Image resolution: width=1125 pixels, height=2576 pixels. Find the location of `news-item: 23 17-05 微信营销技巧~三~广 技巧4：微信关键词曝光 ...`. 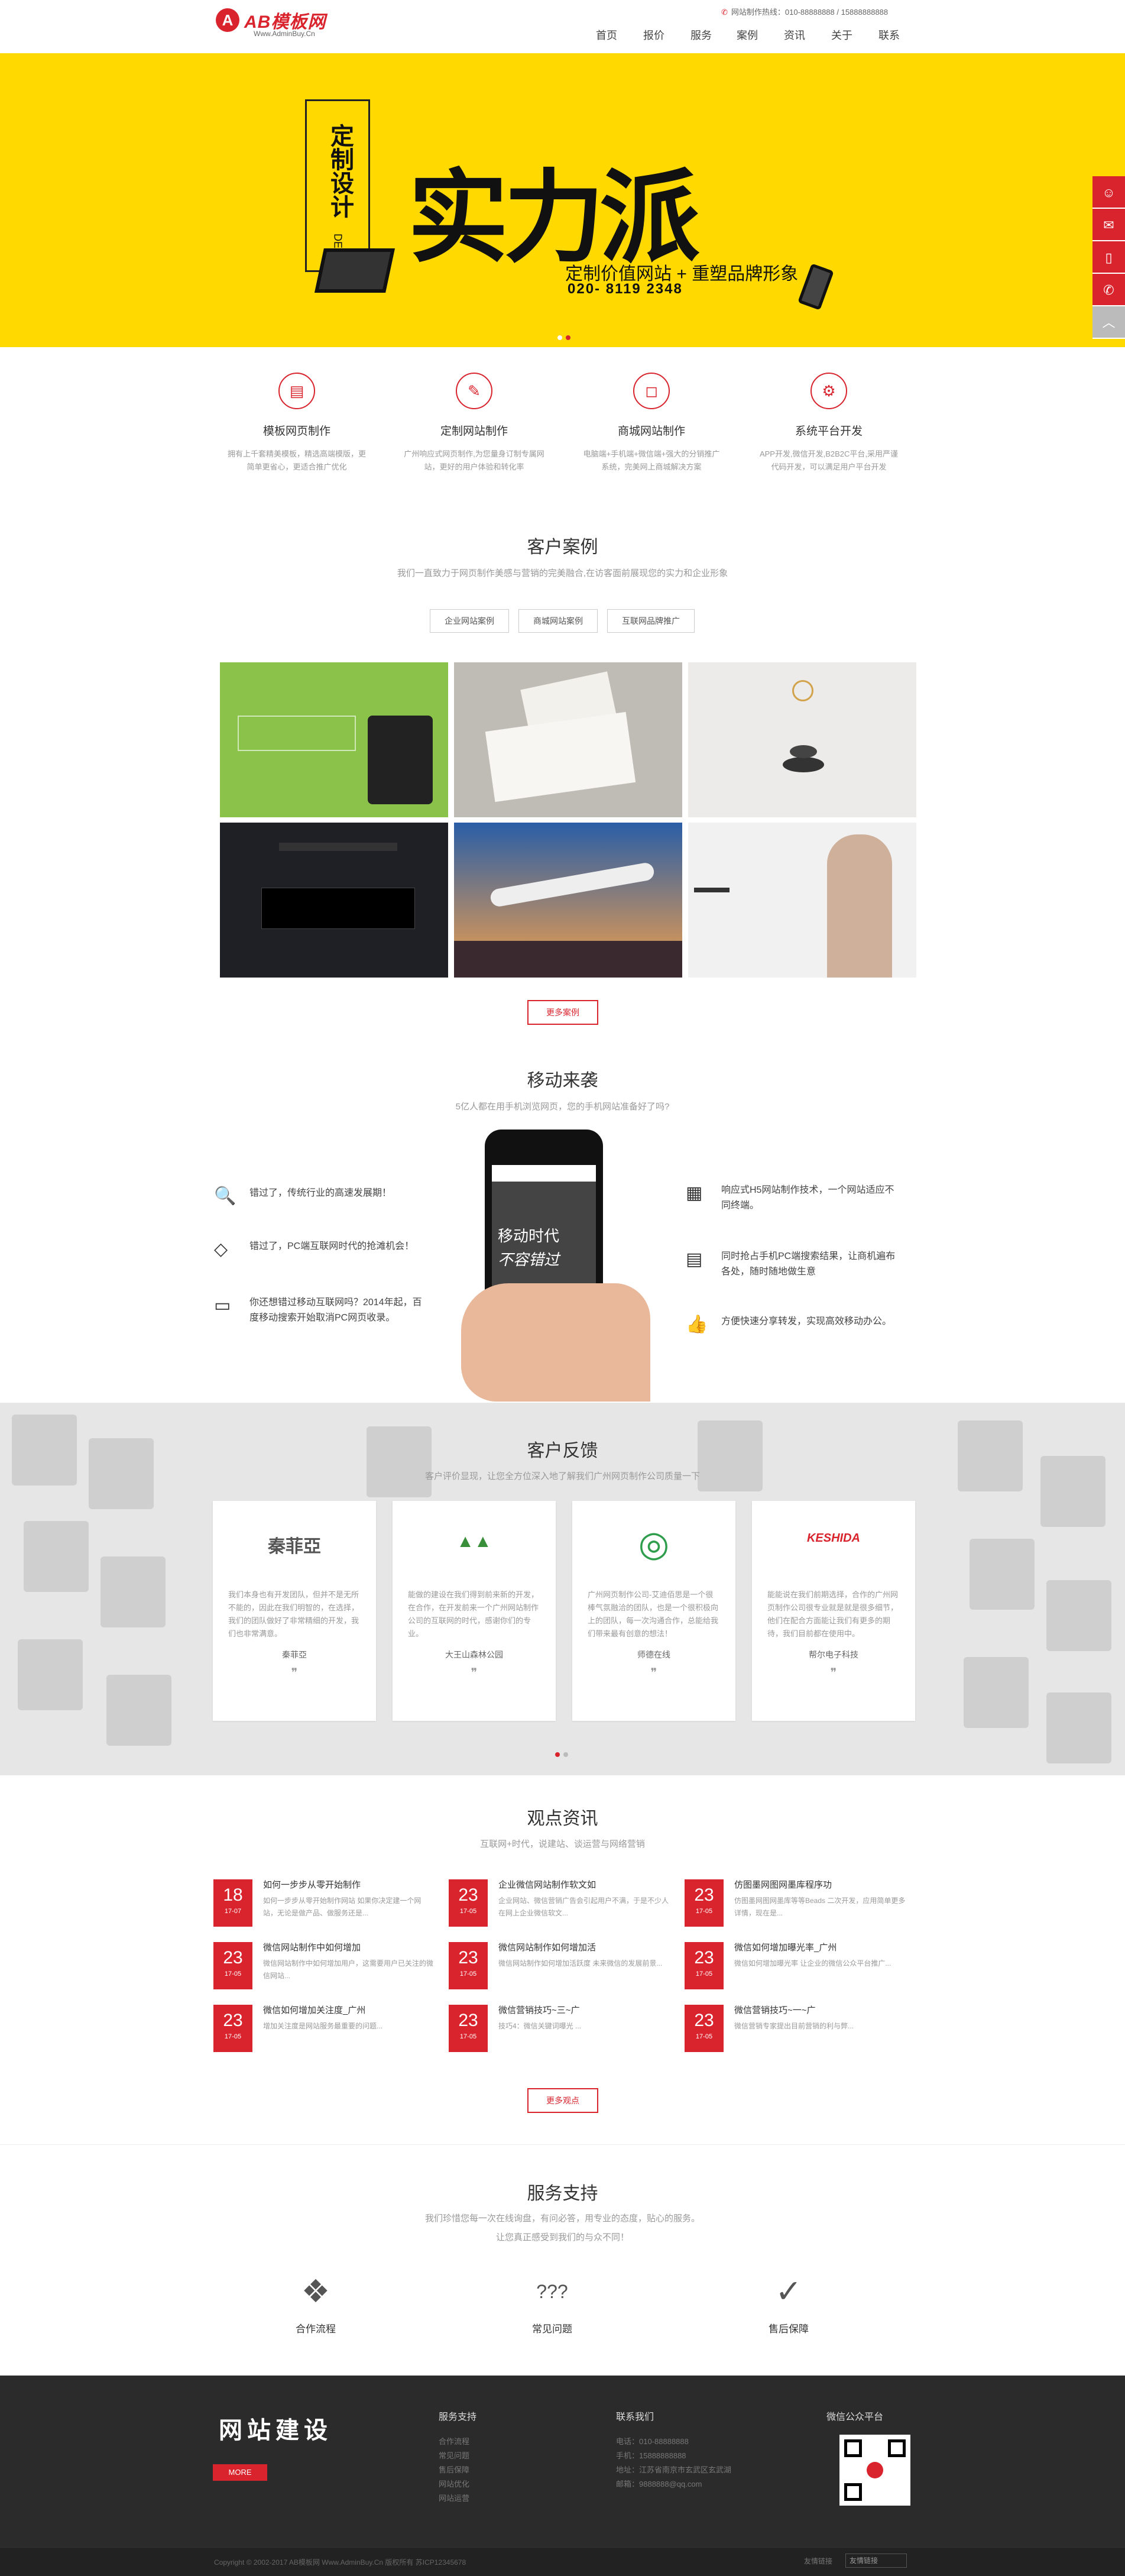

news-item: 23 17-05 微信营销技巧~三~广 技巧4：微信关键词曝光 ... is located at coordinates (561, 2031).